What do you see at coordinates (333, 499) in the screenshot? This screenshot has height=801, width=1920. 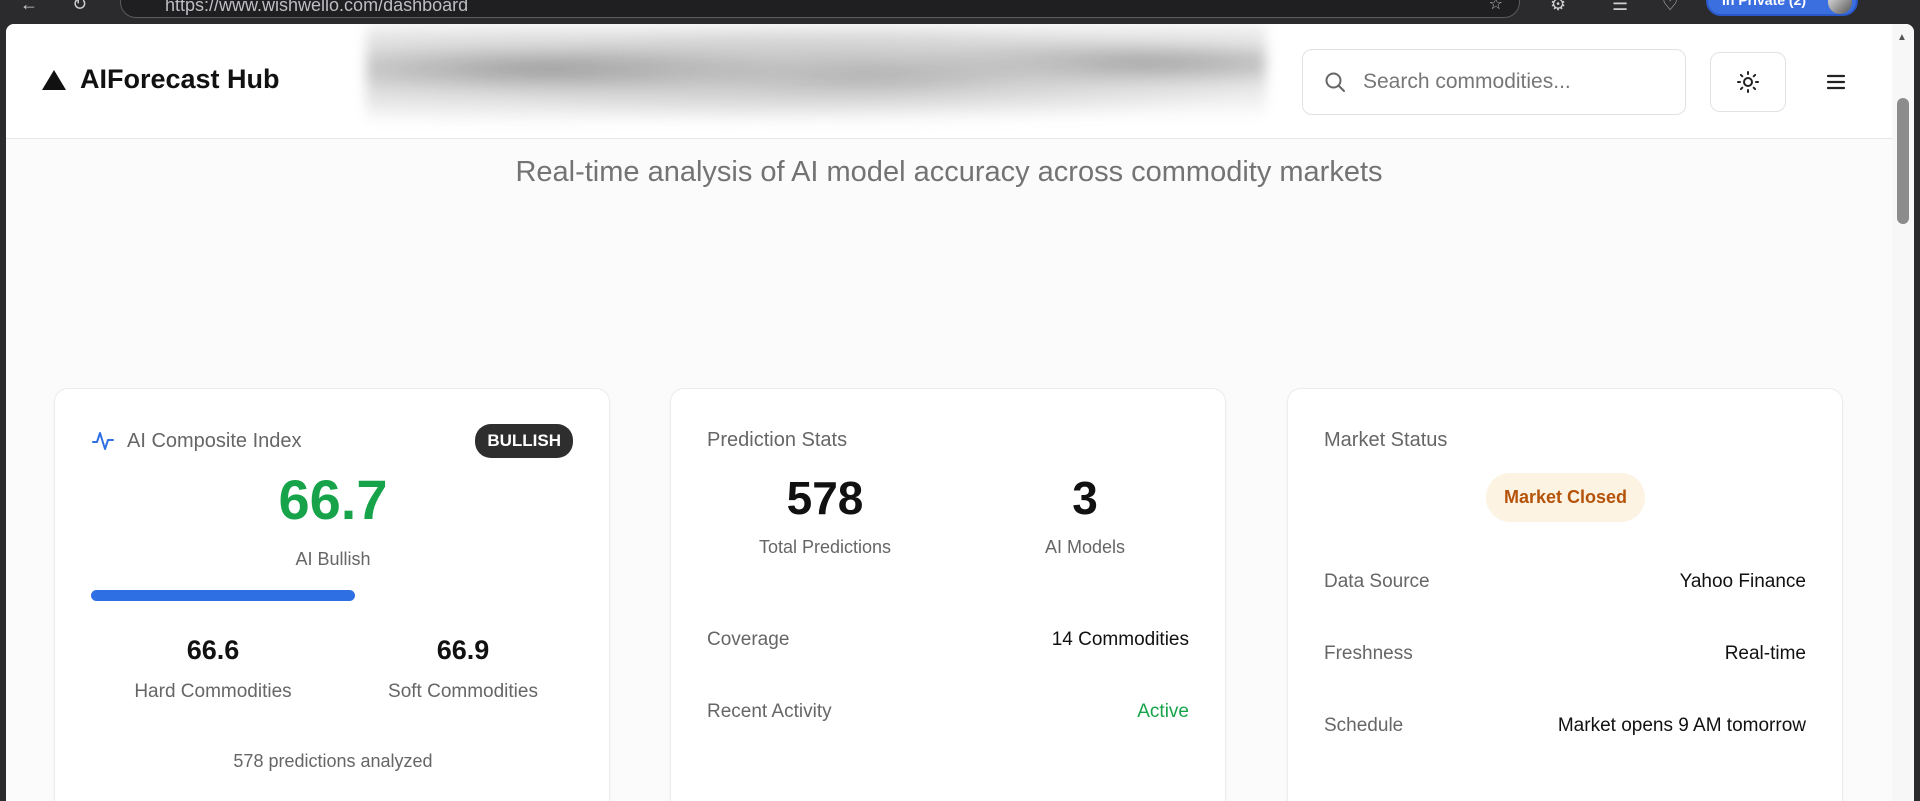 I see `composite-value: 66.7` at bounding box center [333, 499].